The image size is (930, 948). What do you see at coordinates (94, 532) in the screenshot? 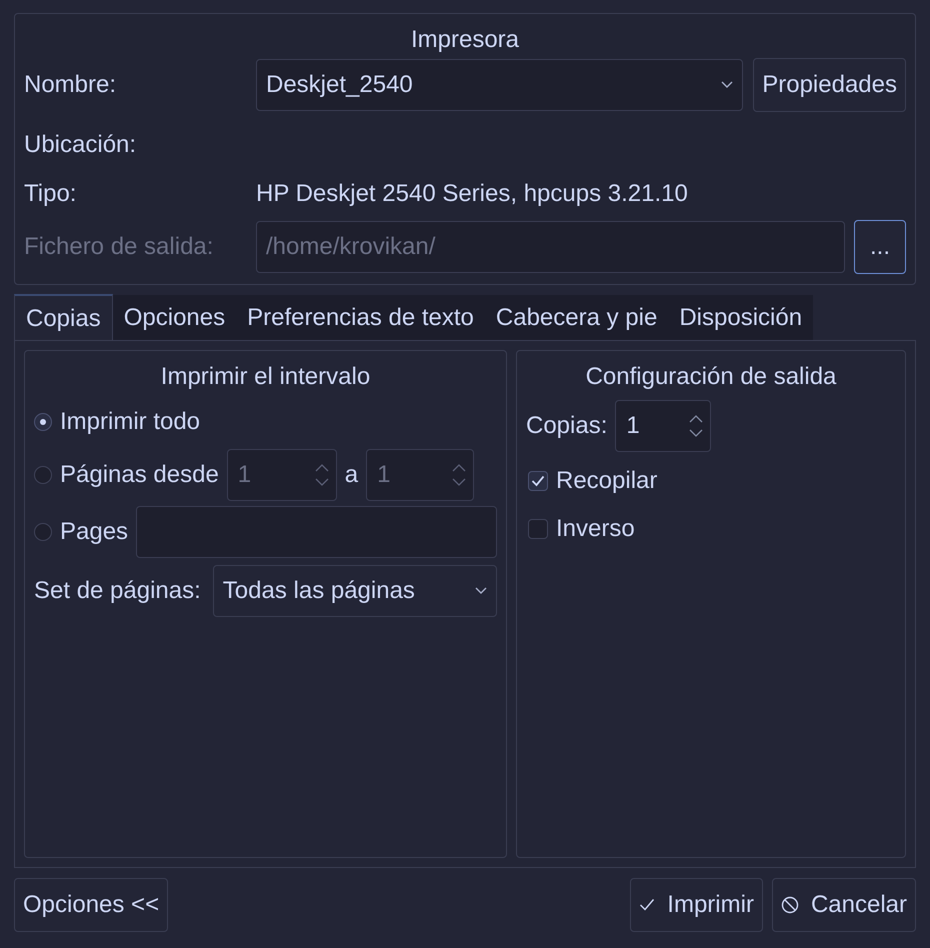
I see `option-label: Pages` at bounding box center [94, 532].